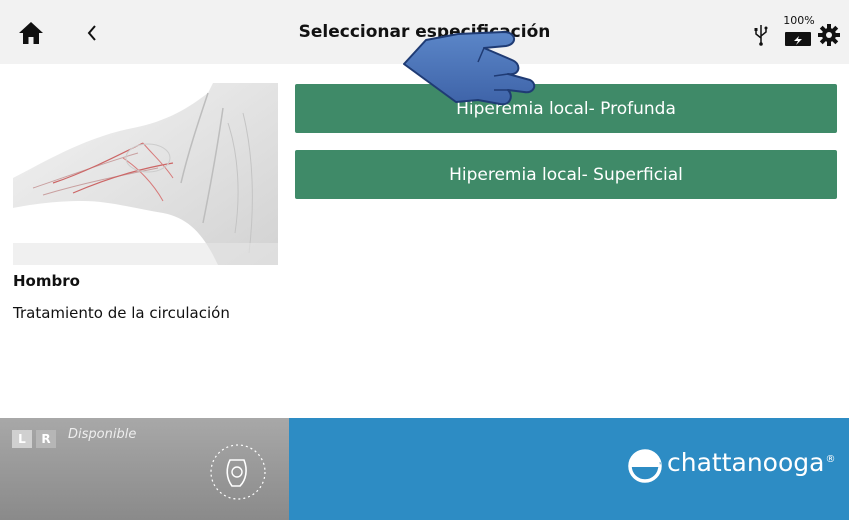  Describe the element at coordinates (144, 469) in the screenshot. I see `applicator-status-panel: L R Disponible` at that location.